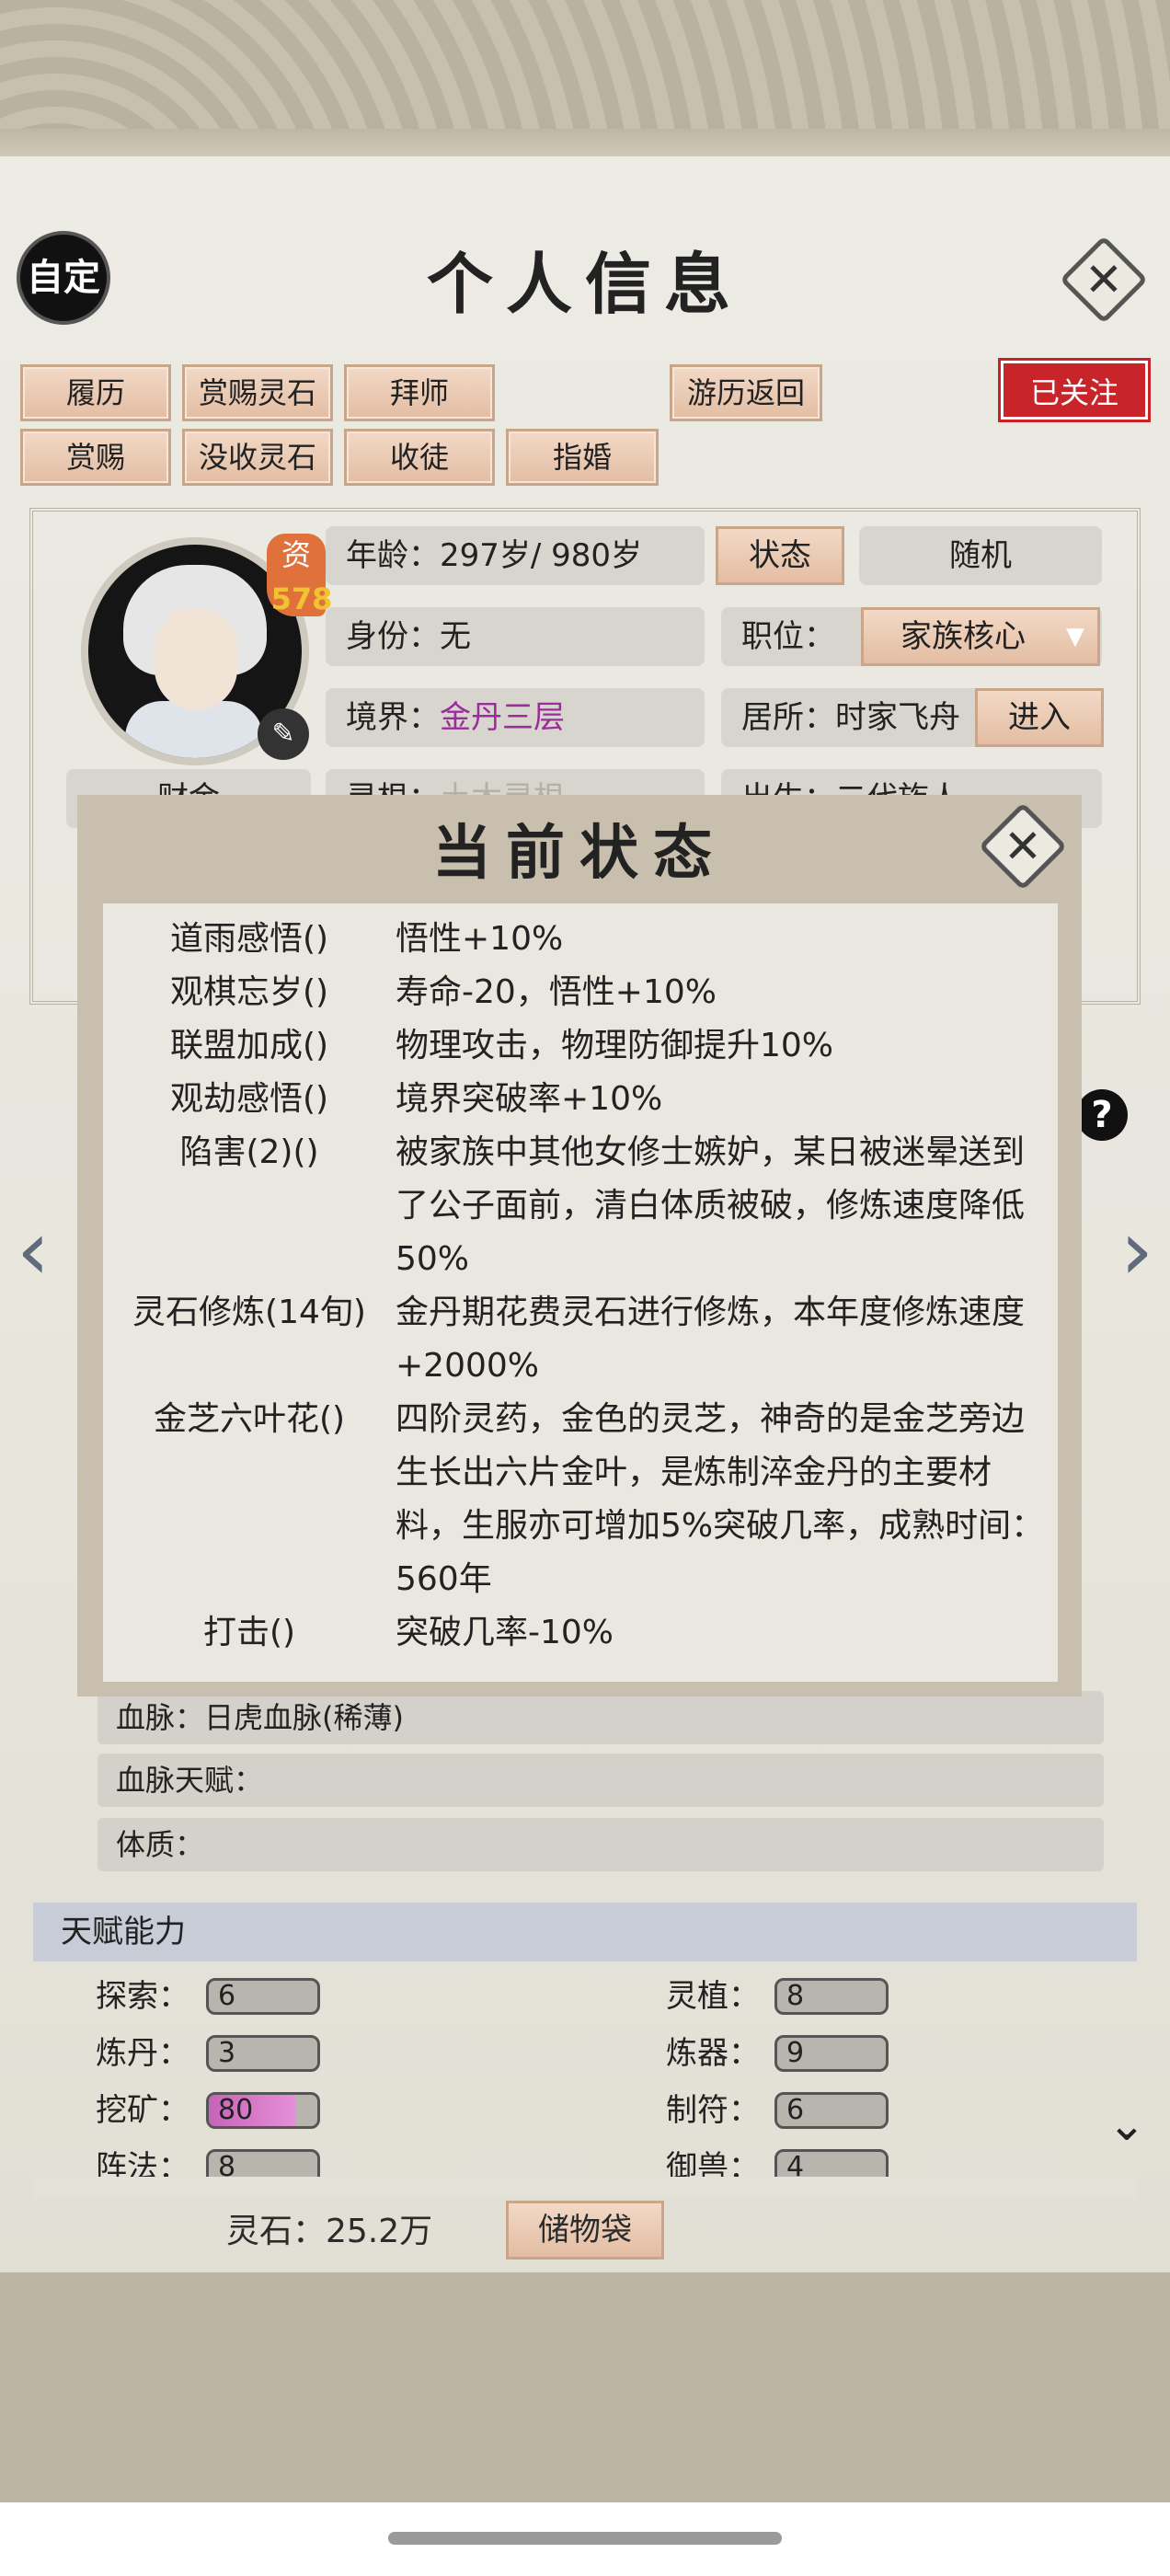 The height and width of the screenshot is (2576, 1170). Describe the element at coordinates (711, 1339) in the screenshot. I see `status-description: 金丹期花费灵石进行修炼，本年度修炼速度+2000%` at that location.